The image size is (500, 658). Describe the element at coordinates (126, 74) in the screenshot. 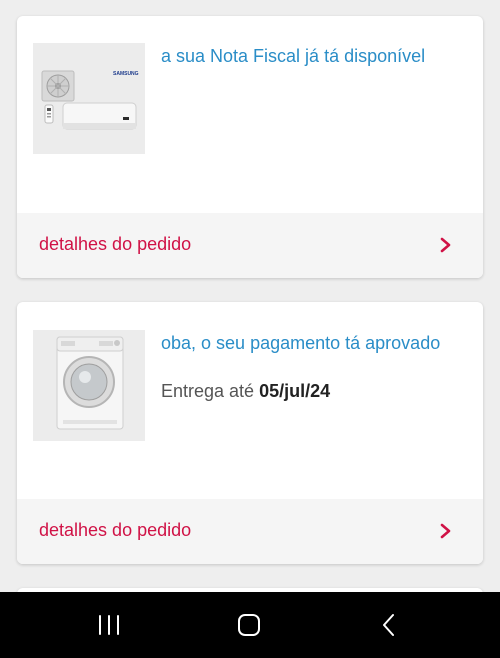

I see `brand-logo: SAMSUNG` at that location.